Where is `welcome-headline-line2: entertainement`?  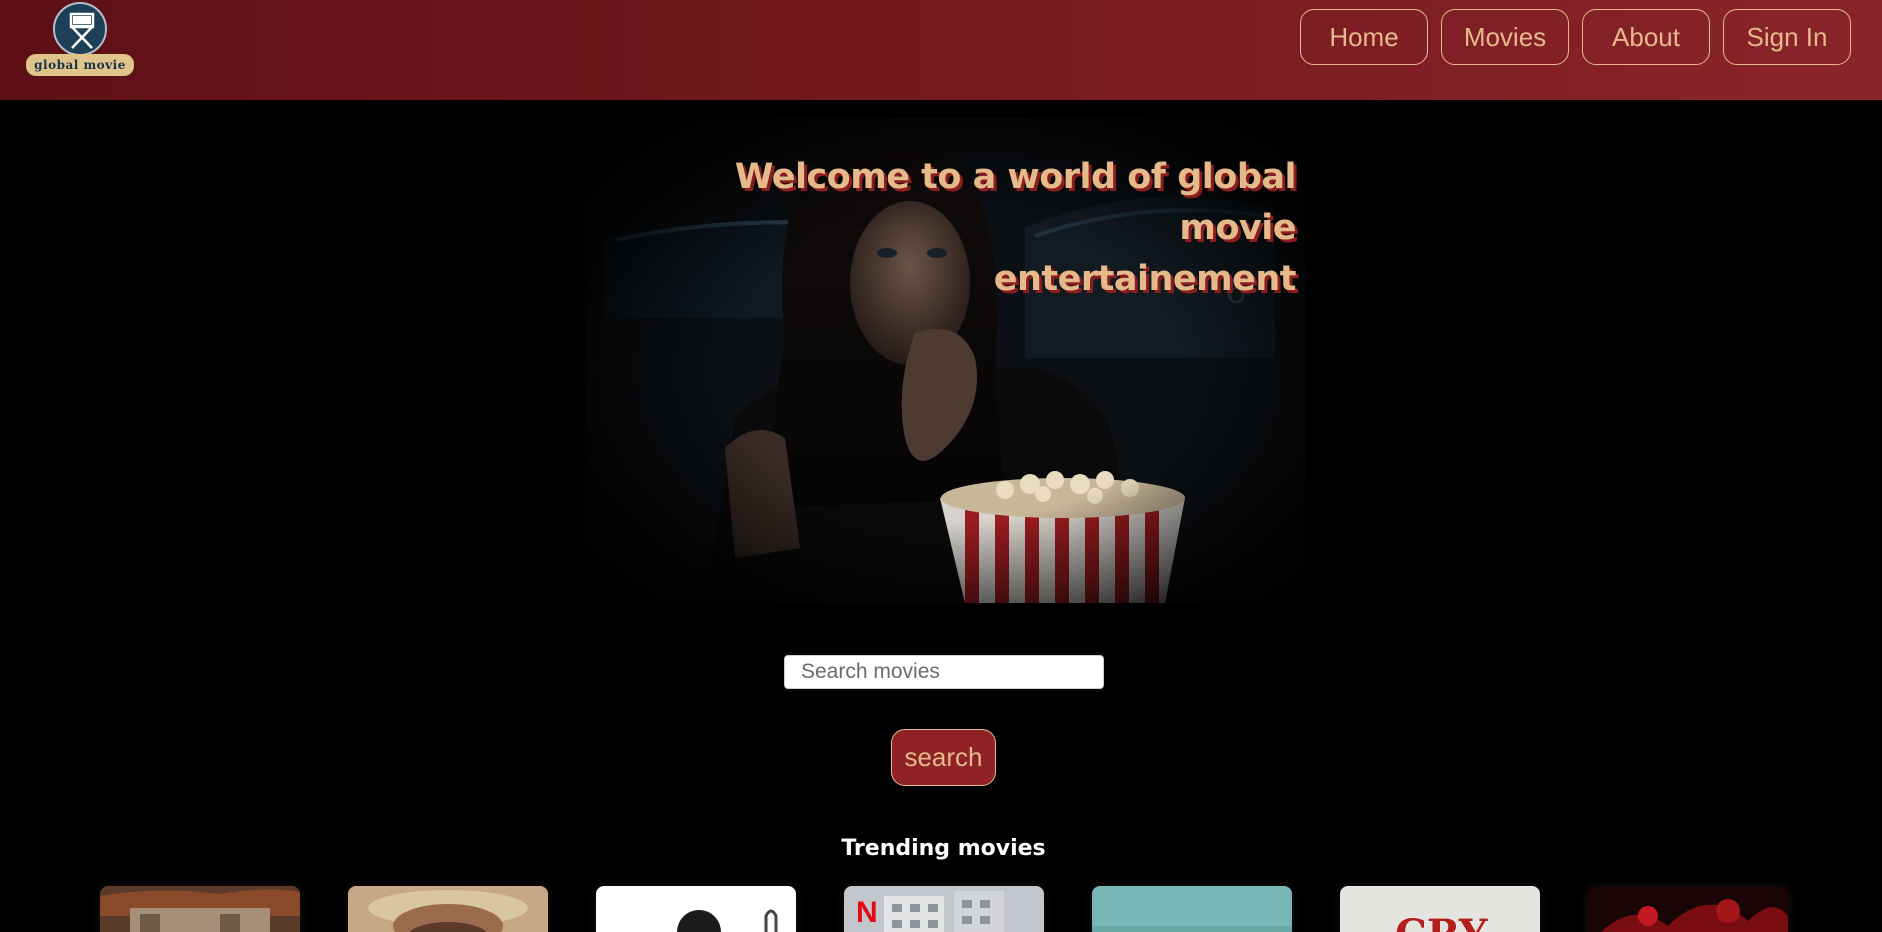
welcome-headline-line2: entertainement is located at coordinates (1145, 279).